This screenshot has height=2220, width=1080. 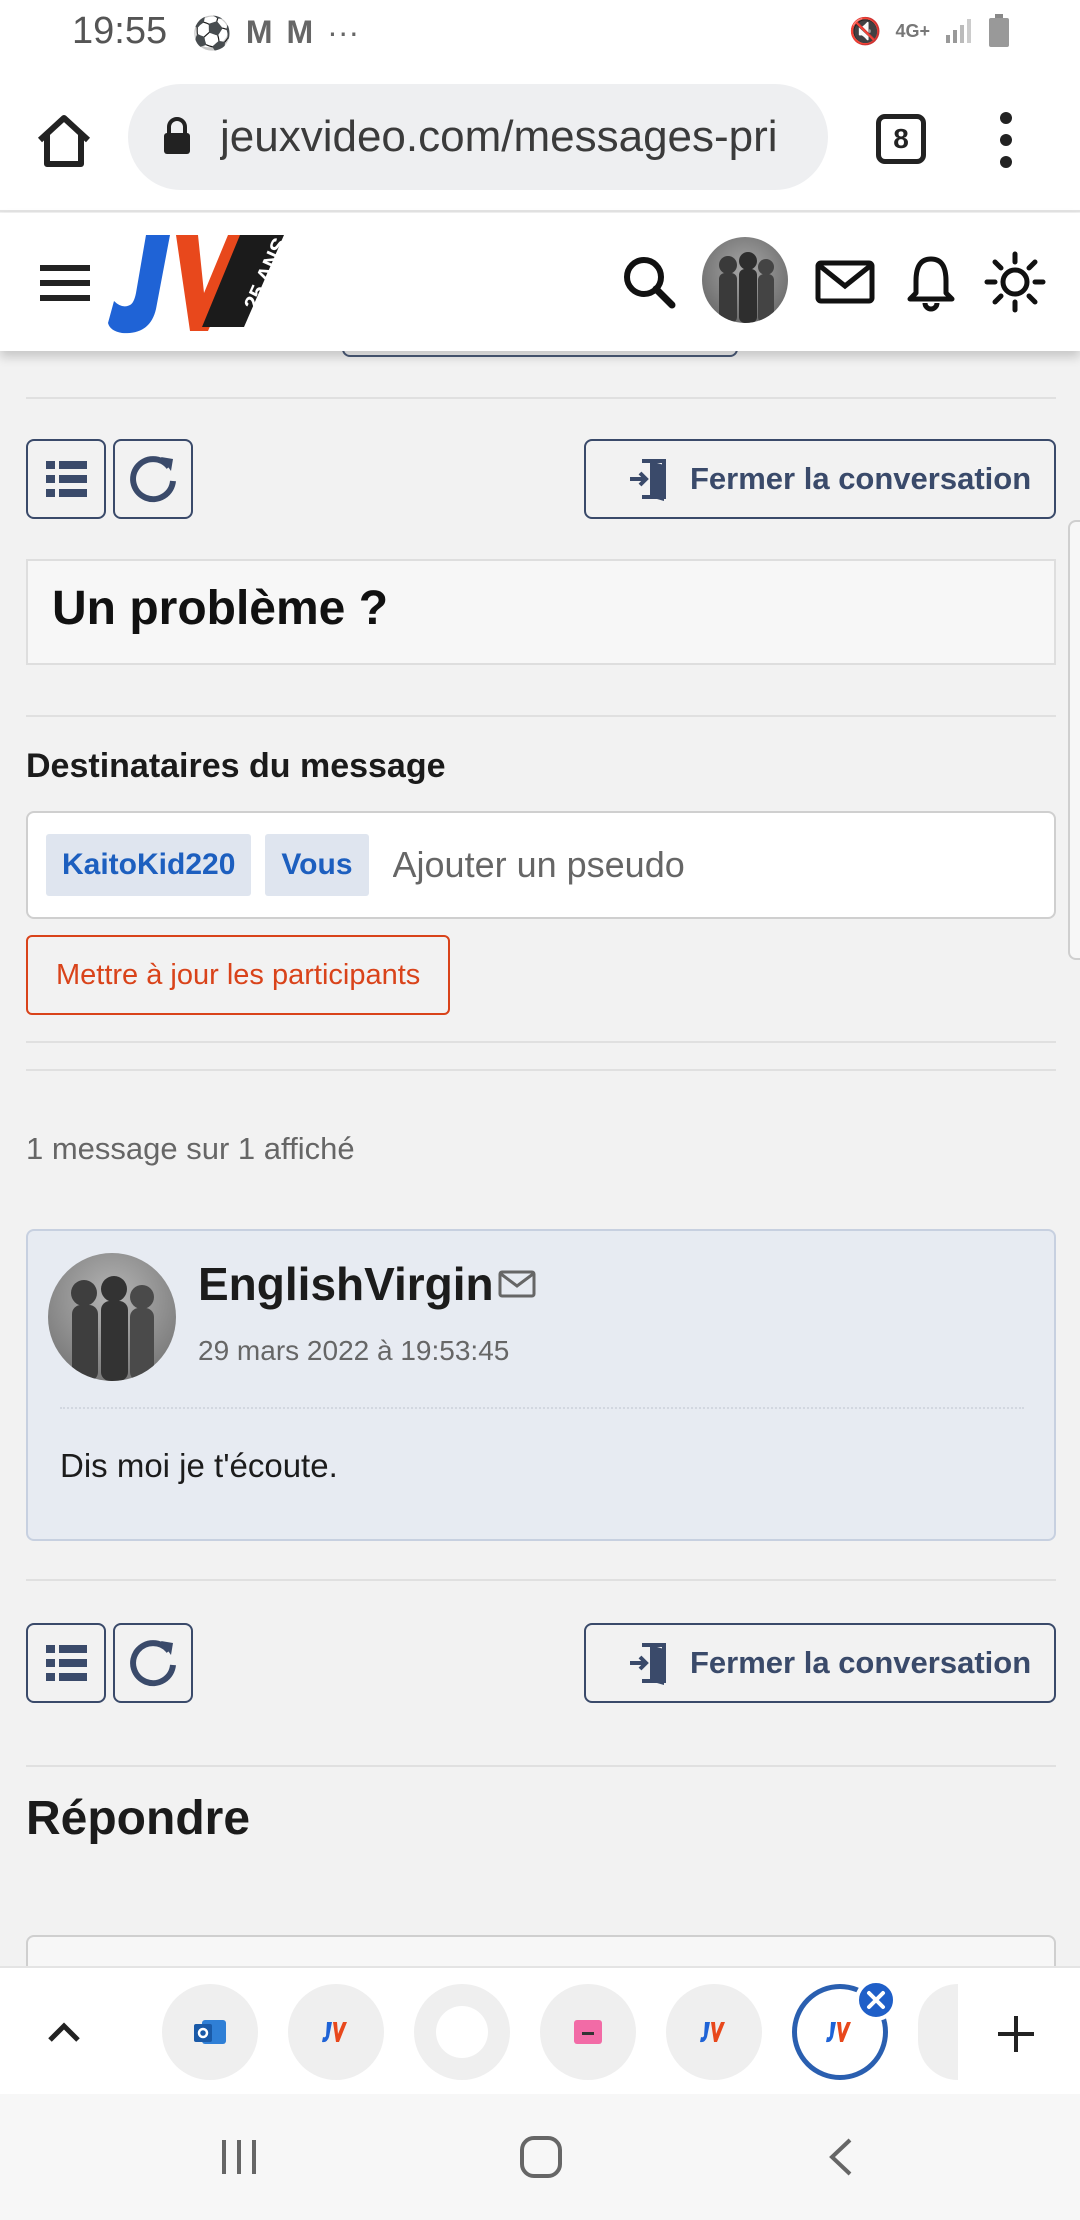 I want to click on outlook-icon, so click(x=210, y=2032).